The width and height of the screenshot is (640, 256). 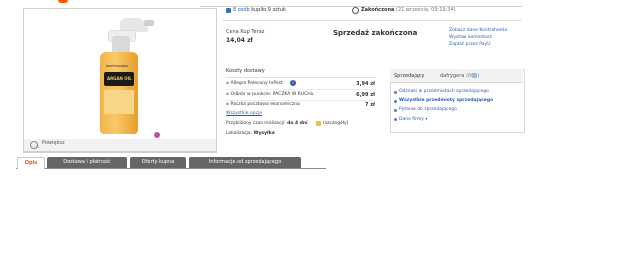 What do you see at coordinates (228, 10) in the screenshot?
I see `buyers-icon` at bounding box center [228, 10].